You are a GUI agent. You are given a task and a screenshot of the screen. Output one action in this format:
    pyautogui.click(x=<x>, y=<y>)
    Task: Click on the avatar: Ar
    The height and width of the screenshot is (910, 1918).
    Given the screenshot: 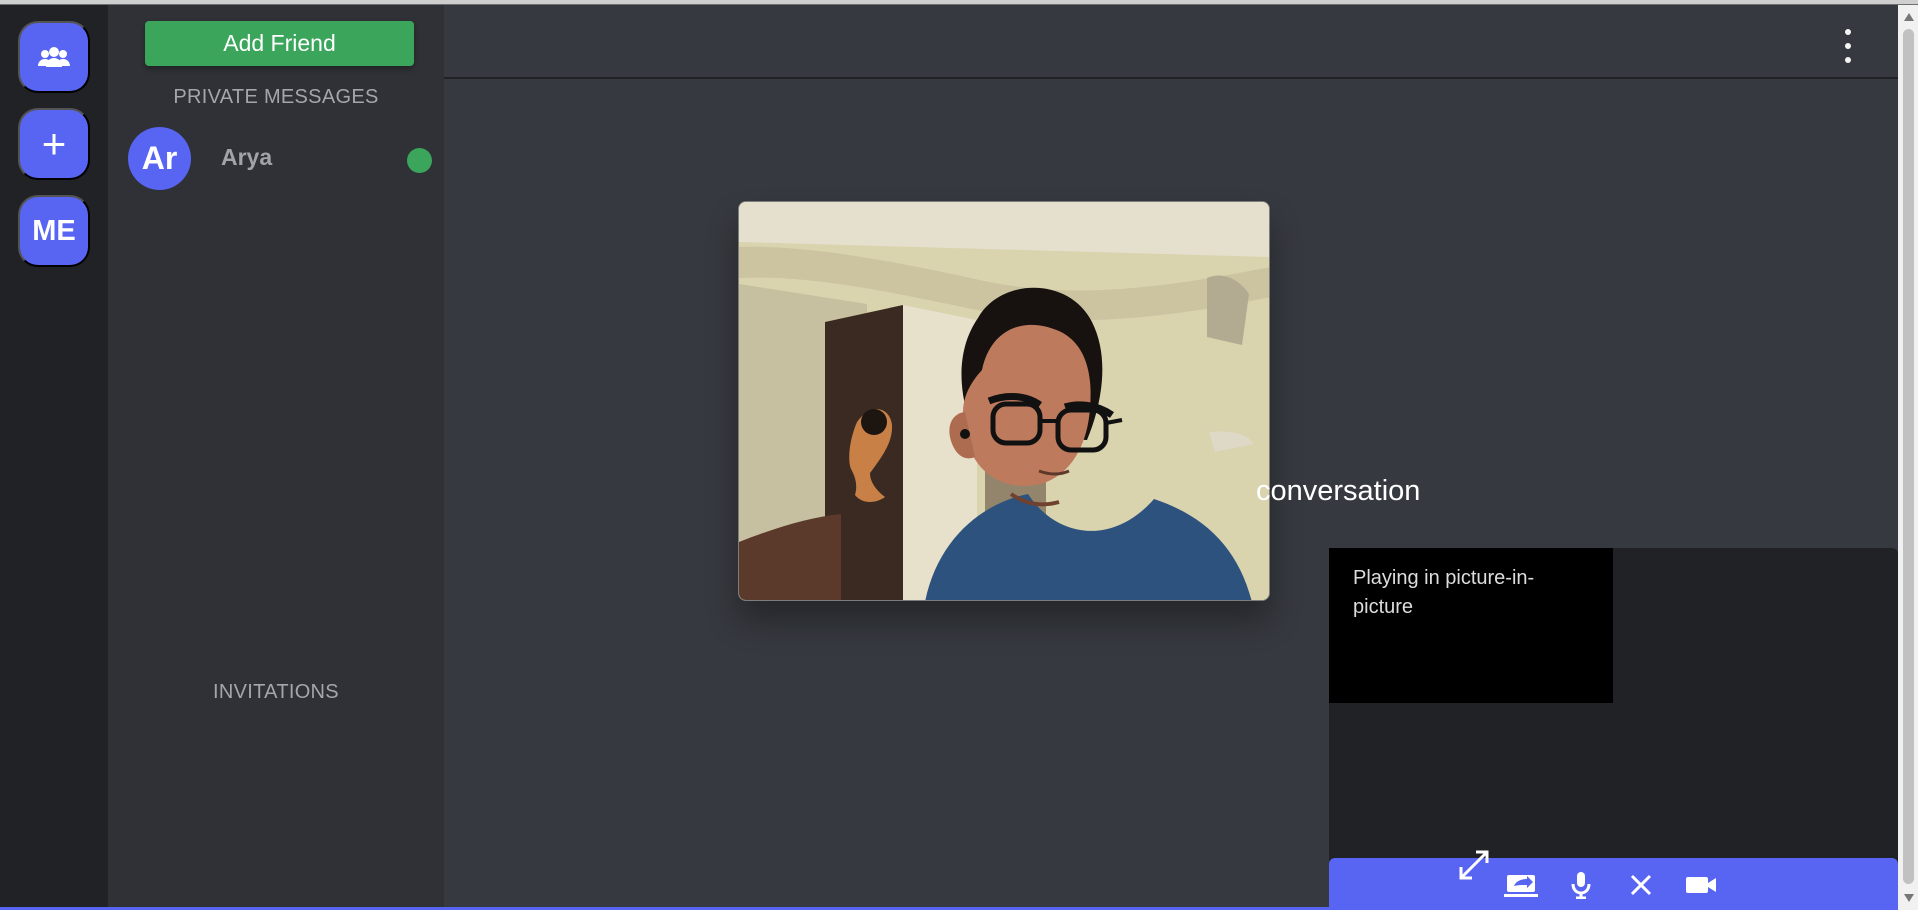 What is the action you would take?
    pyautogui.click(x=159, y=158)
    